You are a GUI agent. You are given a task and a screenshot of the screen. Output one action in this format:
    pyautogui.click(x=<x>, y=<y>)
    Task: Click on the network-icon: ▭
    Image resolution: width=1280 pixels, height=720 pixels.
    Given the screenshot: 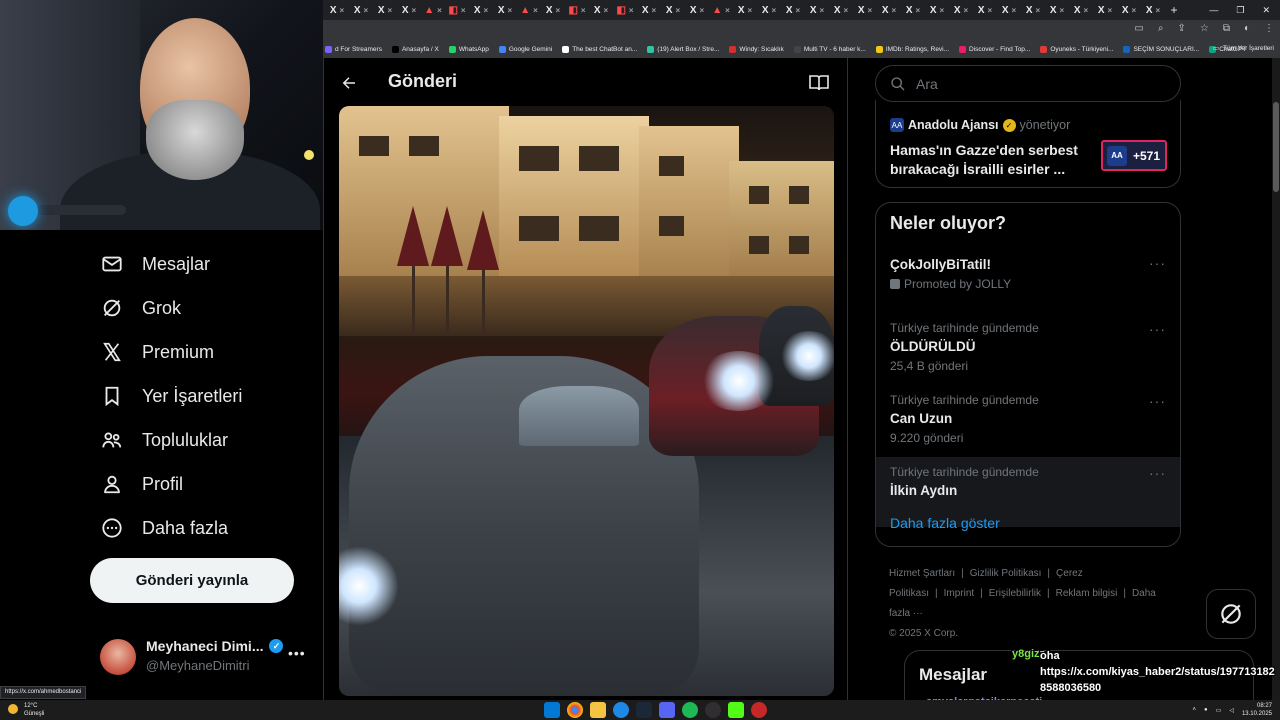 What is the action you would take?
    pyautogui.click(x=1219, y=710)
    